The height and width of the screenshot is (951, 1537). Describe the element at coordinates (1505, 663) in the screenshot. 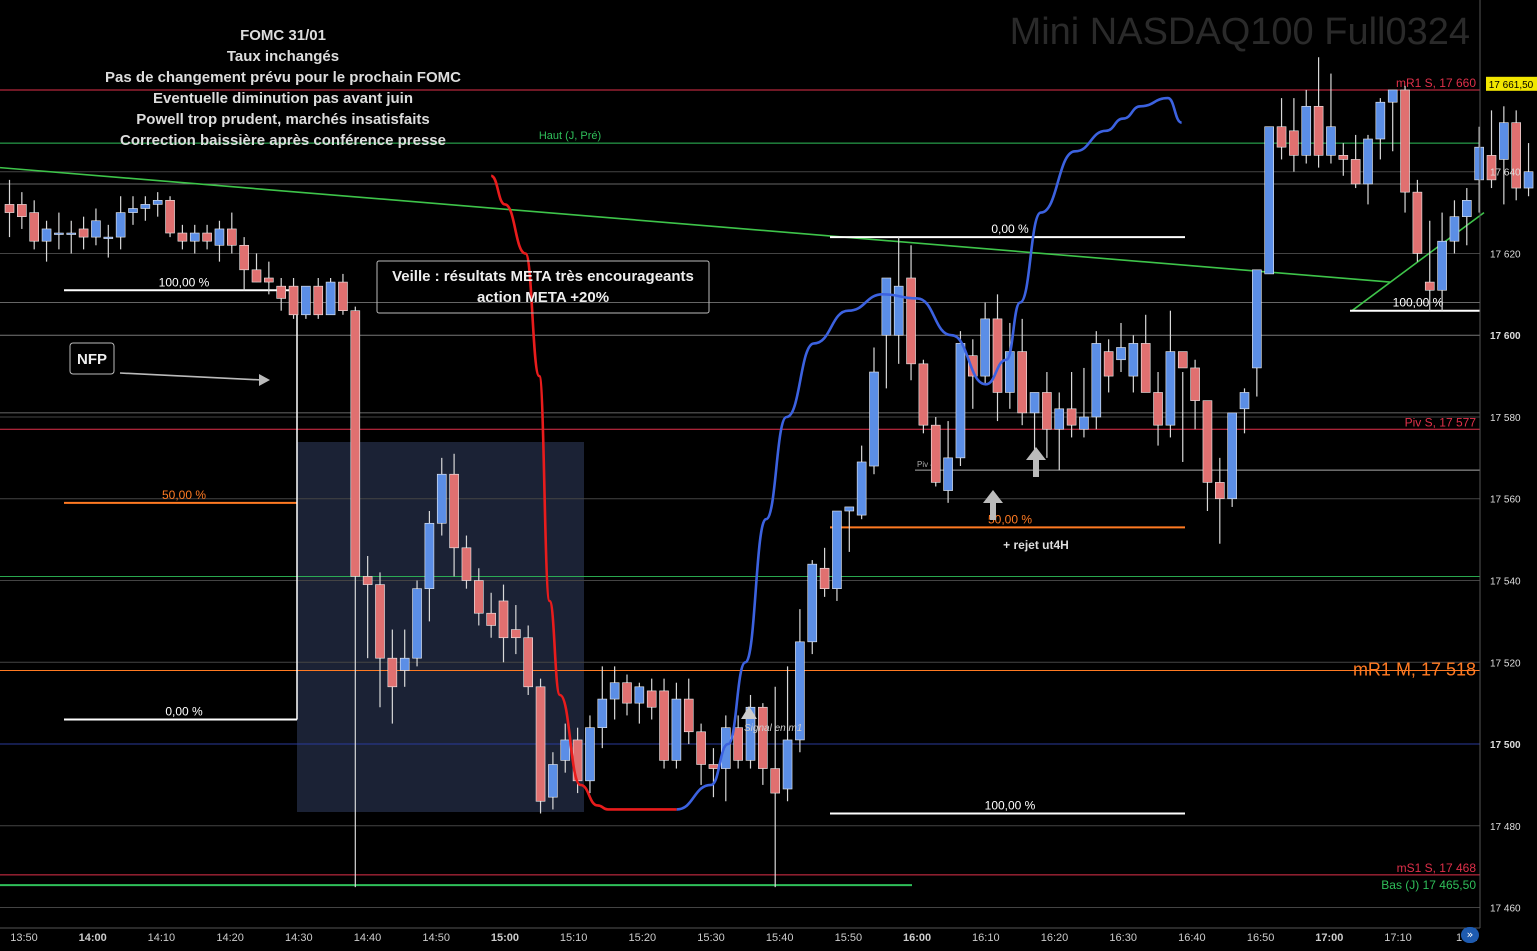

I see `y-tick-label: 17 520` at that location.